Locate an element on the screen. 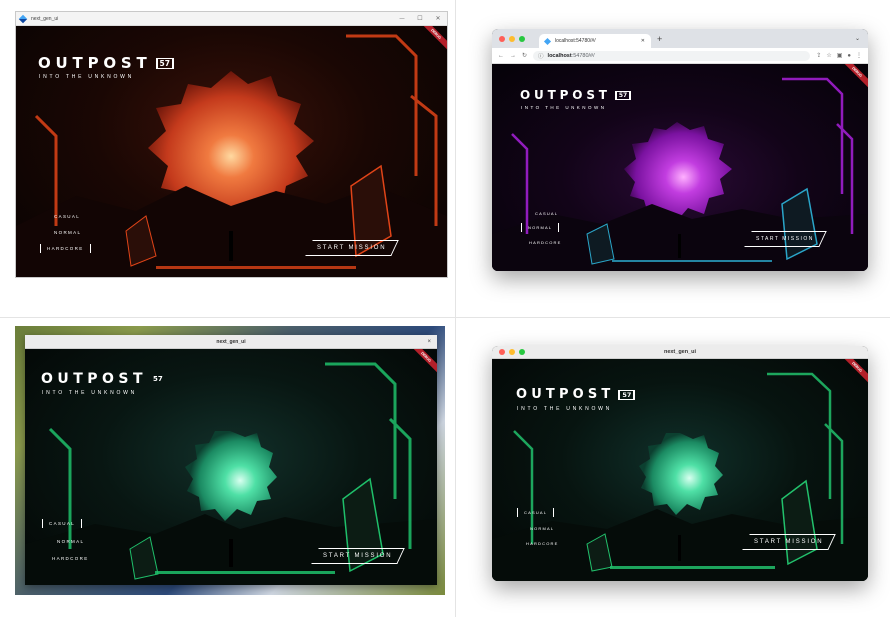 The height and width of the screenshot is (617, 890). browser-tab: localhost:54780/#/ ✕ is located at coordinates (595, 41).